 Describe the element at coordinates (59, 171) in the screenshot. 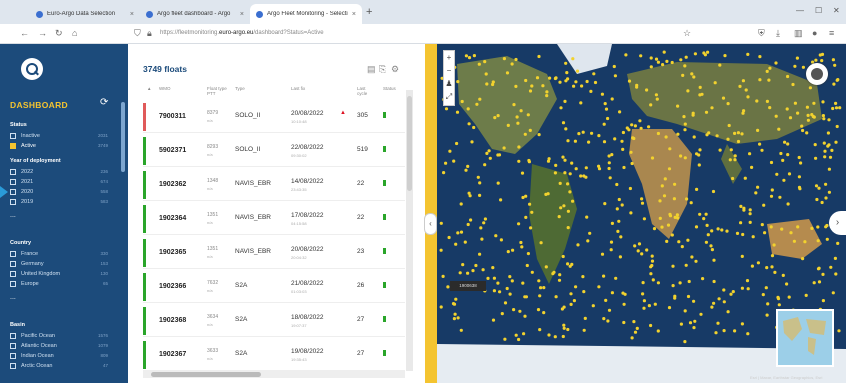

I see `filter-option: 2022 236` at that location.